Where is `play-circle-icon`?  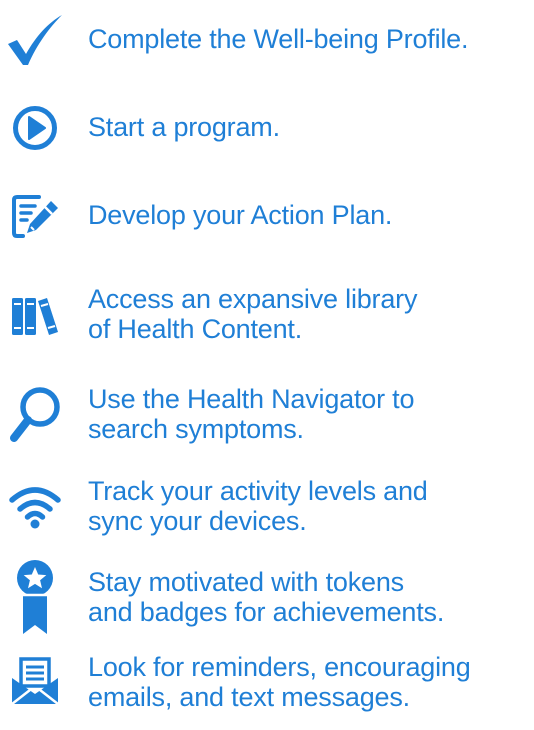
play-circle-icon is located at coordinates (35, 128).